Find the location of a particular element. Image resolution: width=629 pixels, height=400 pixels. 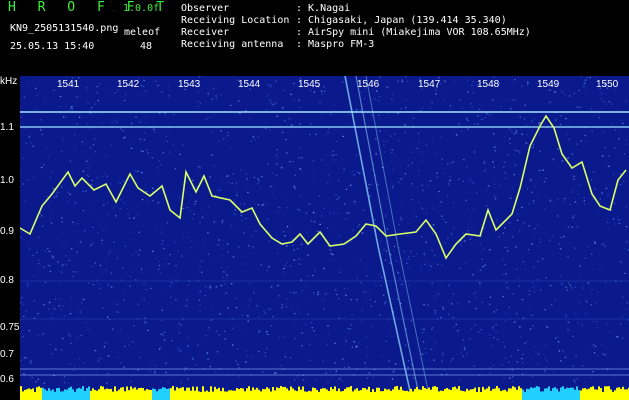

y-tick-0.8: 0.8 is located at coordinates (7, 280).